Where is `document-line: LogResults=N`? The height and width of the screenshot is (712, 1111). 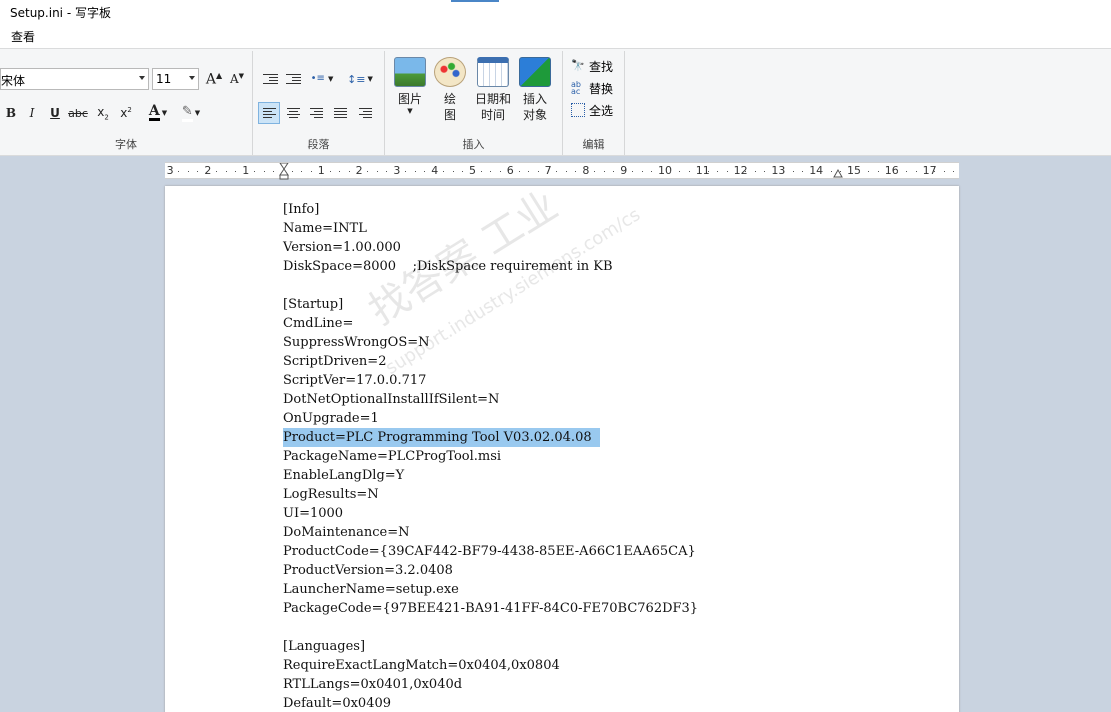 document-line: LogResults=N is located at coordinates (331, 494).